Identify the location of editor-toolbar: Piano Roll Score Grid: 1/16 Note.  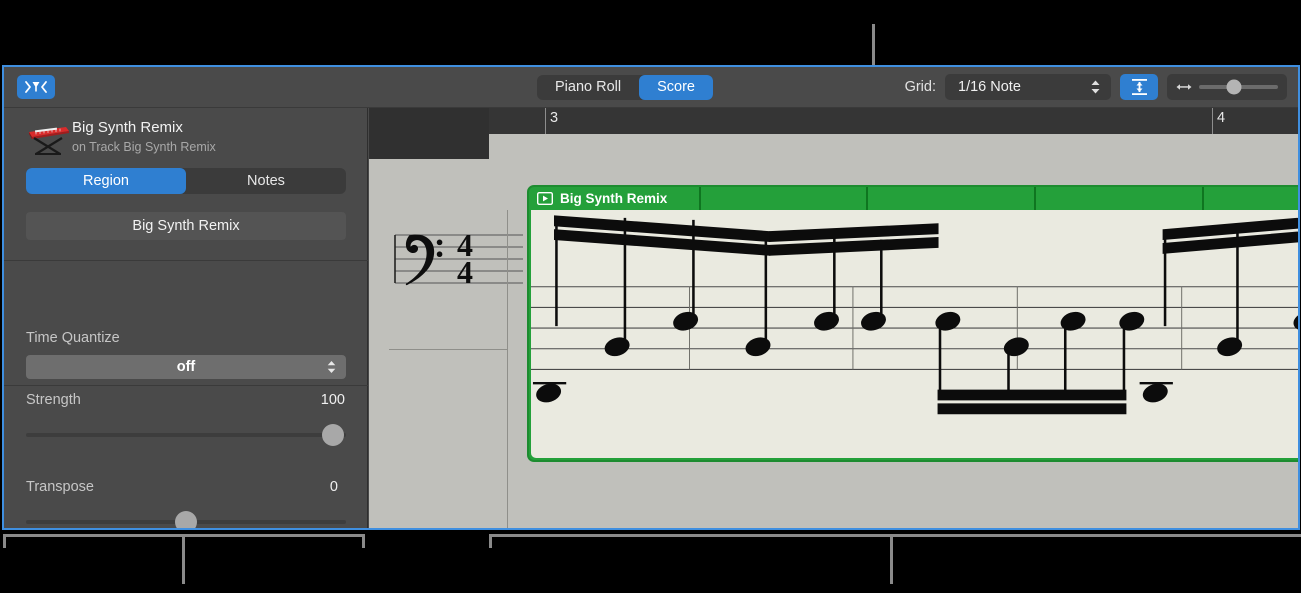
(651, 87).